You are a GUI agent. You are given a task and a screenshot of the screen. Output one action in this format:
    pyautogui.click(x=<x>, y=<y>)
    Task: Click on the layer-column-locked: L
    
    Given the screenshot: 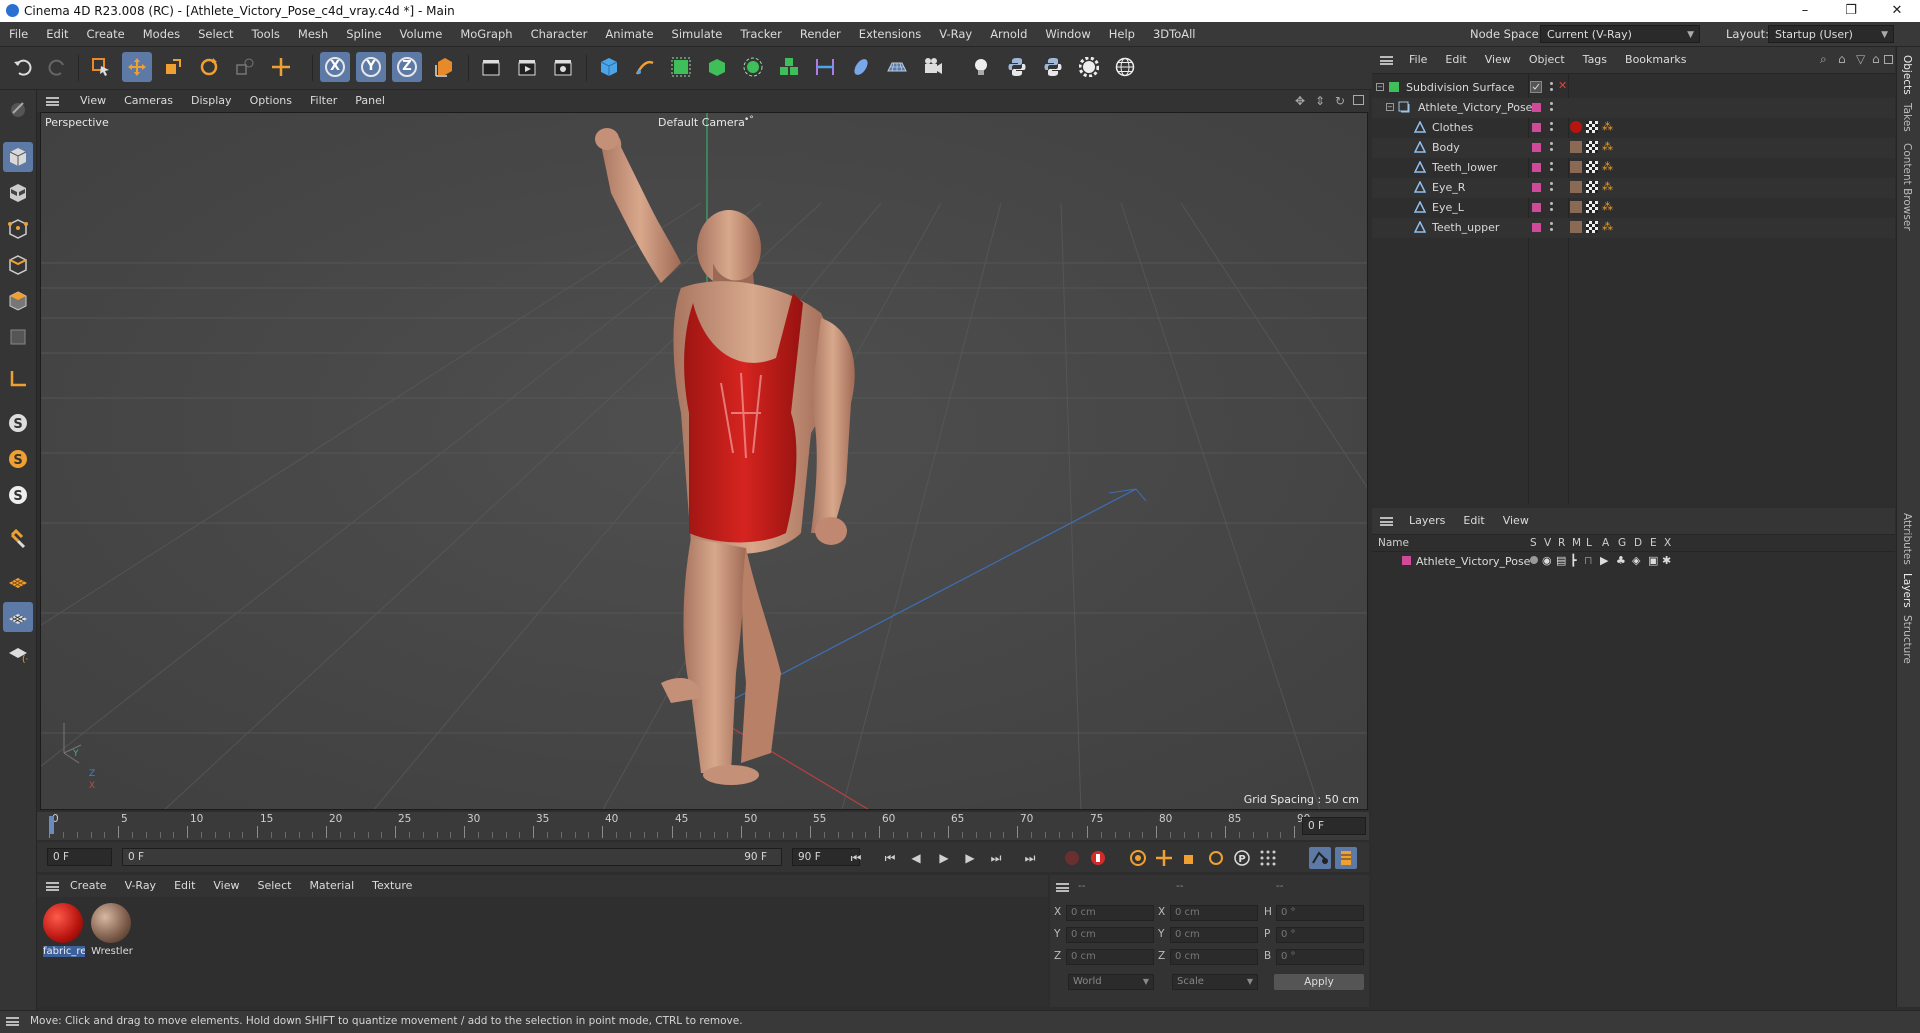 What is the action you would take?
    pyautogui.click(x=1589, y=543)
    